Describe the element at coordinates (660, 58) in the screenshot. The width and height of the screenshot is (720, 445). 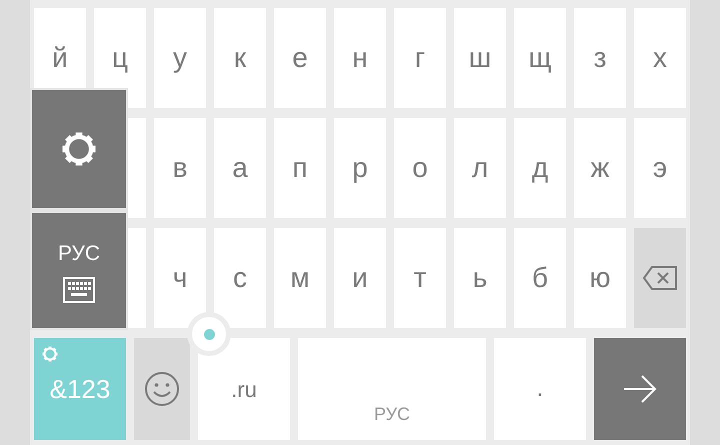
I see `letter-key: х` at that location.